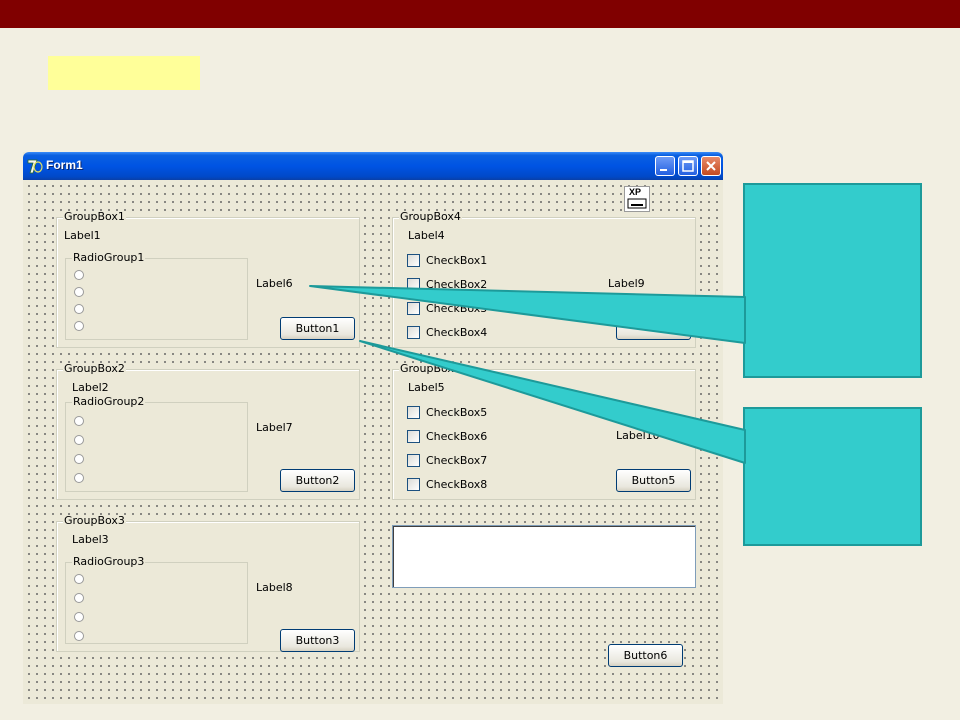 Image resolution: width=960 pixels, height=720 pixels. I want to click on callout-pointer-top, so click(527, 314).